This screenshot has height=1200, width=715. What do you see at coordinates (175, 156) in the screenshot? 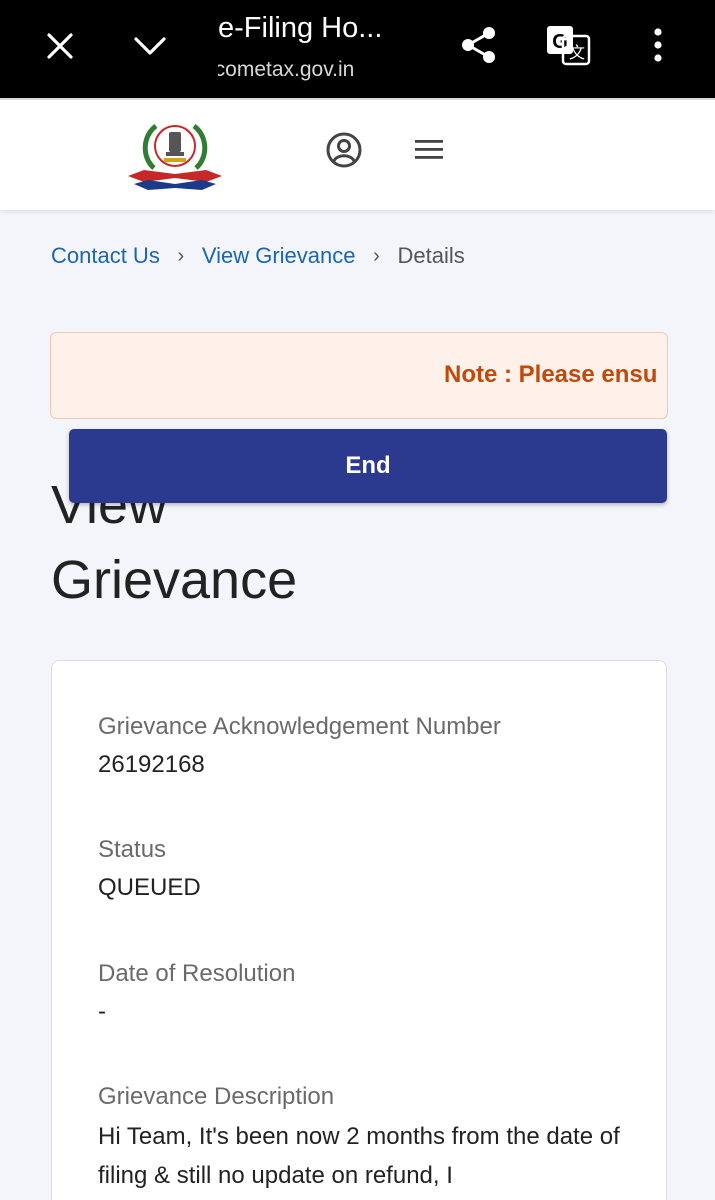
I see `income-tax-department-logo` at bounding box center [175, 156].